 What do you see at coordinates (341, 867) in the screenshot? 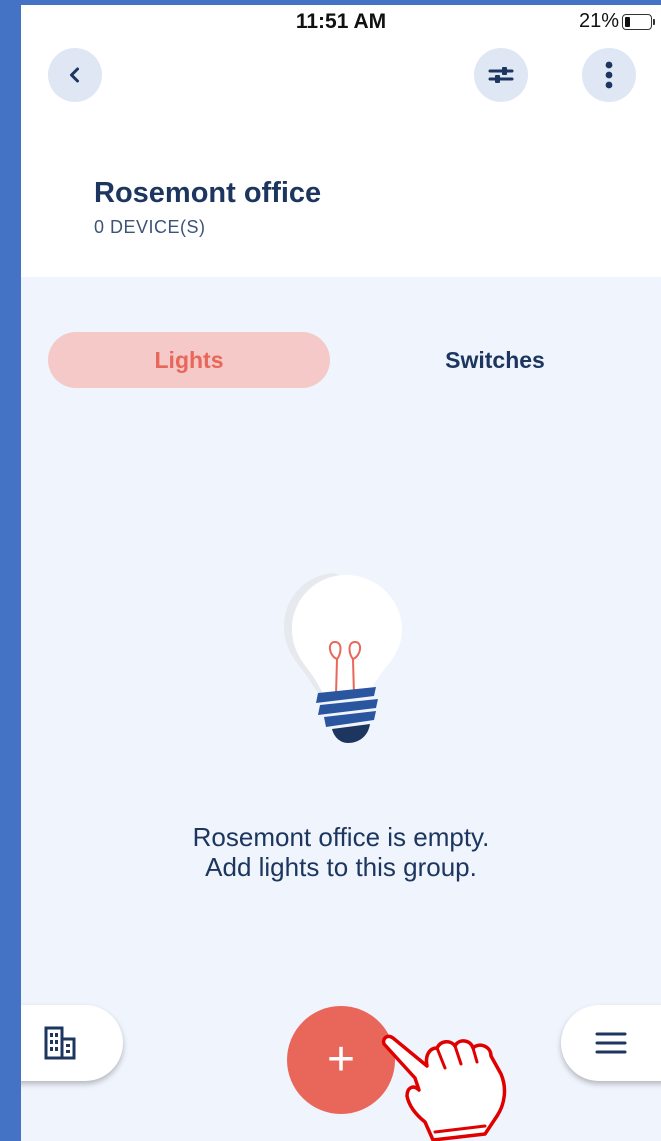
I see `empty-state-line-2: Add lights to this group.` at bounding box center [341, 867].